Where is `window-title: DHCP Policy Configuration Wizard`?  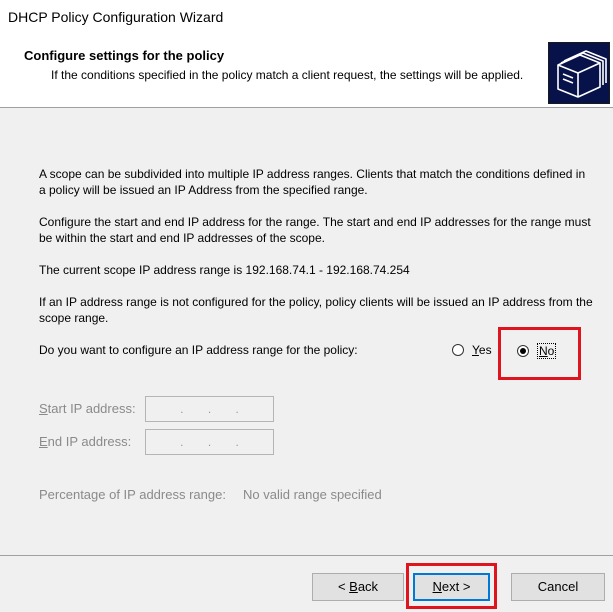
window-title: DHCP Policy Configuration Wizard is located at coordinates (306, 17).